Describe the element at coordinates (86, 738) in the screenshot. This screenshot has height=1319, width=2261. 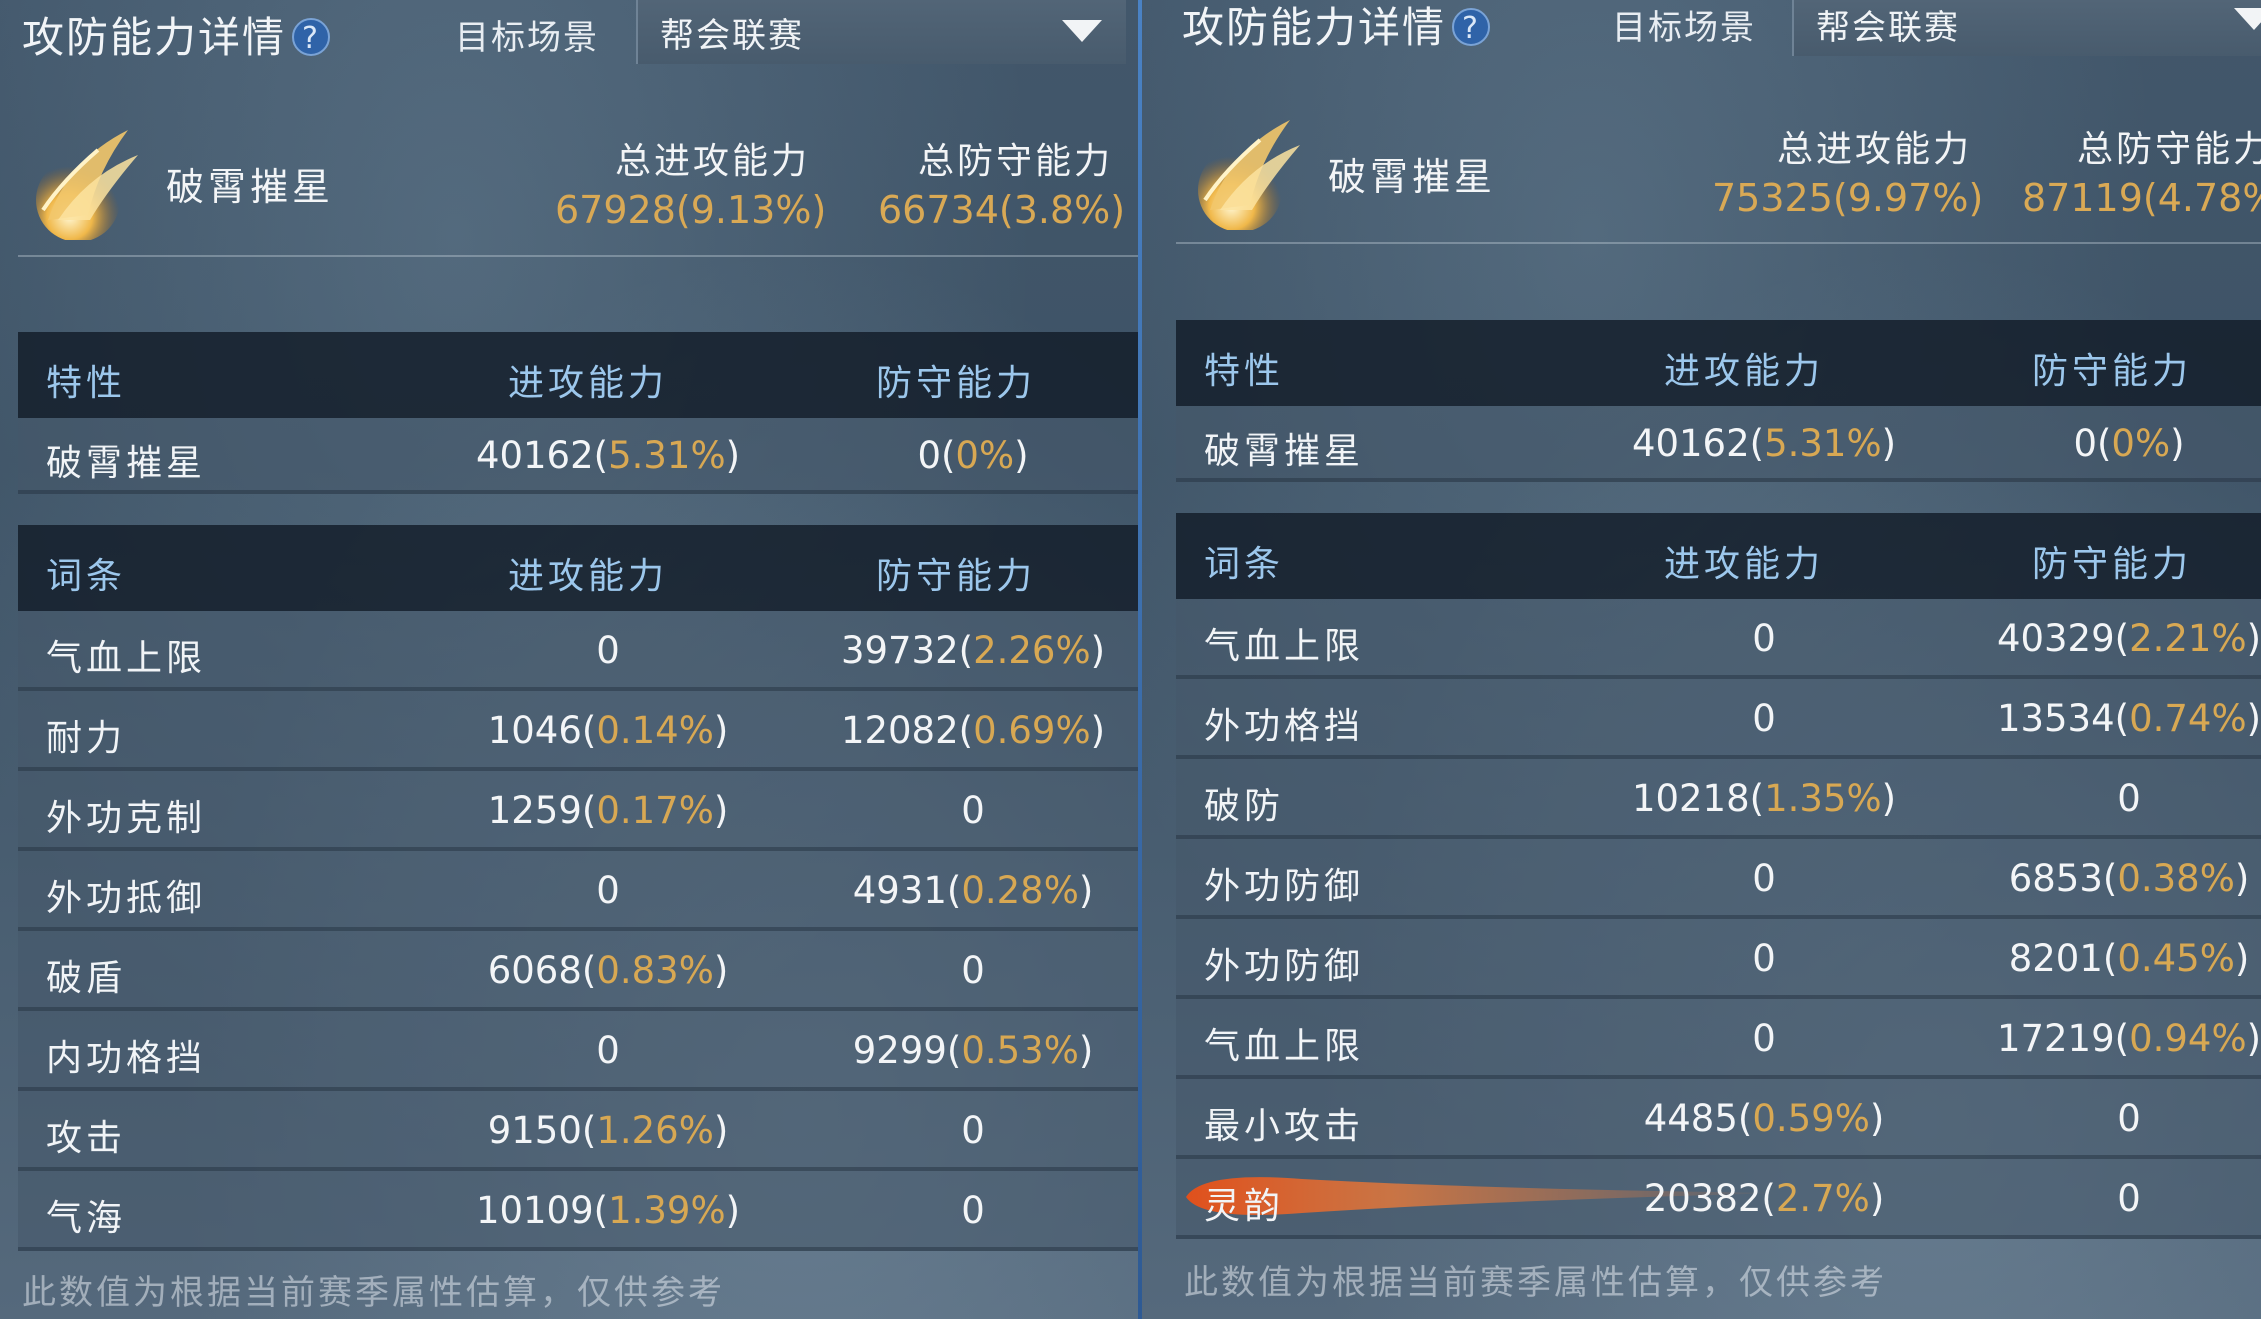
I see `entry-name: 耐力` at that location.